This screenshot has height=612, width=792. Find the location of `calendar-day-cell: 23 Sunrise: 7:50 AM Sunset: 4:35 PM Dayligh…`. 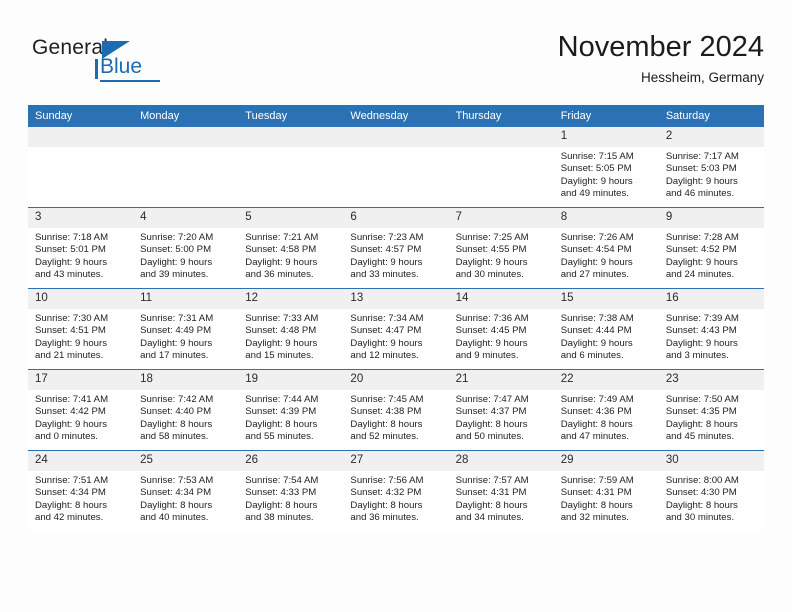

calendar-day-cell: 23 Sunrise: 7:50 AM Sunset: 4:35 PM Dayligh… is located at coordinates (711, 410).